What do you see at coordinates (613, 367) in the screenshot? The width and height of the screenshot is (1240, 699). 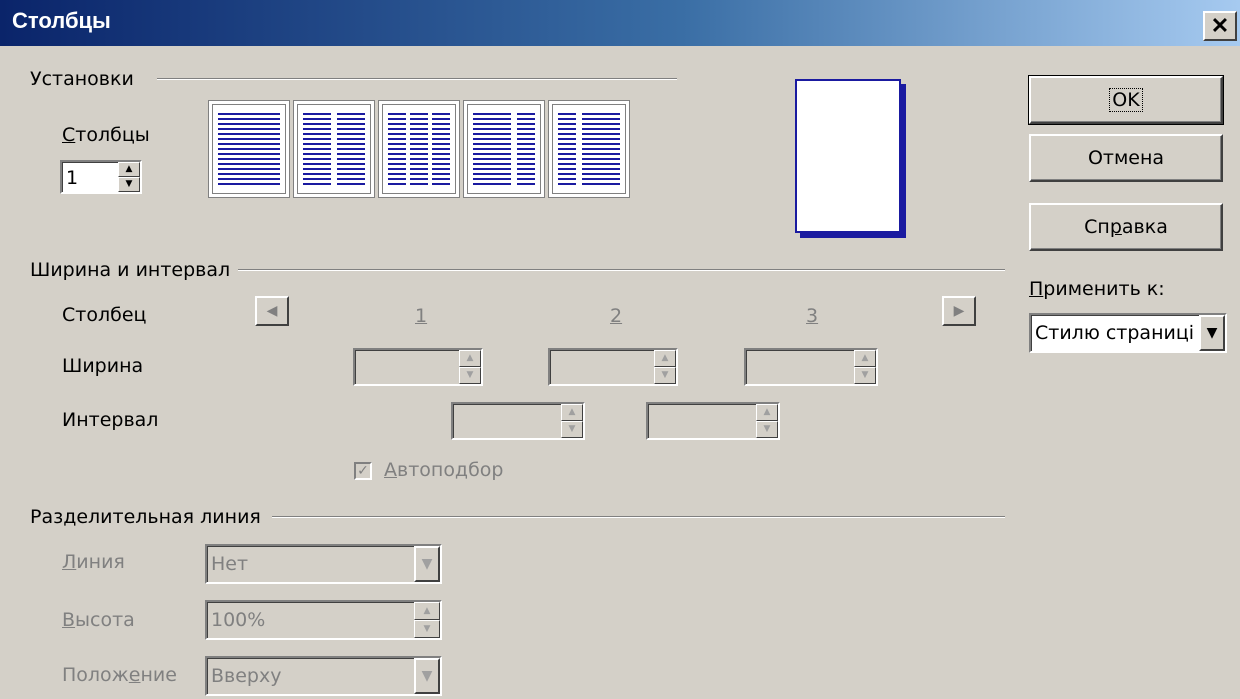 I see `width-field-2: ▲ ▼` at bounding box center [613, 367].